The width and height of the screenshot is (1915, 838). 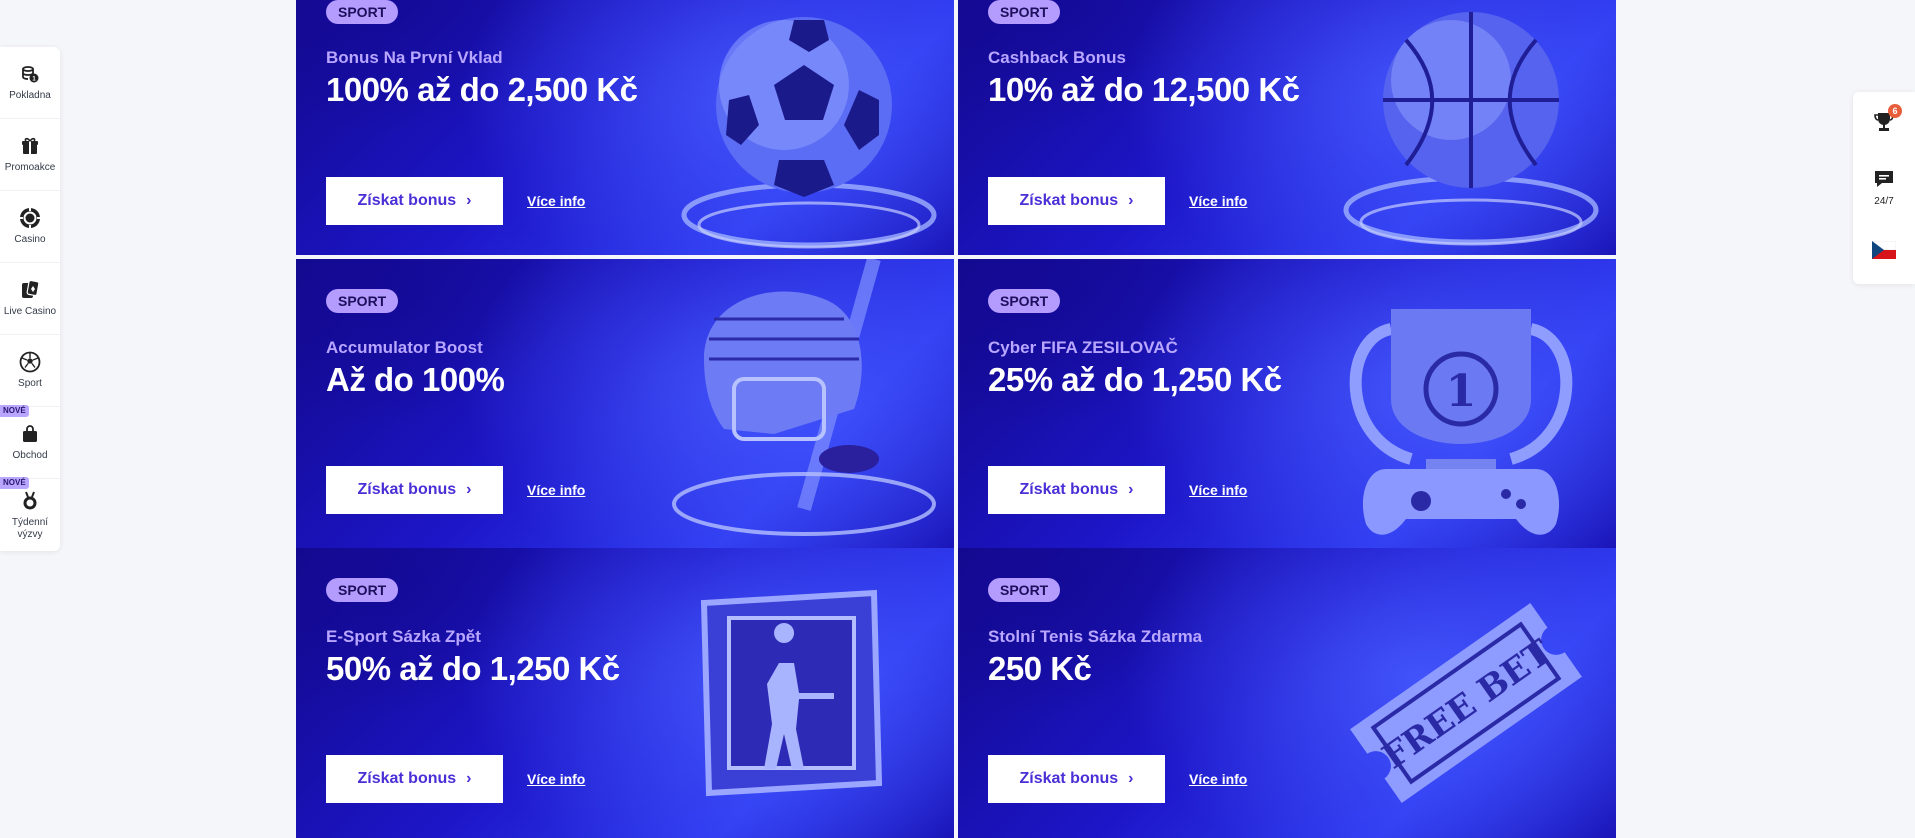 I want to click on sidebar-item-live-casino: Live Casino, so click(x=30, y=299).